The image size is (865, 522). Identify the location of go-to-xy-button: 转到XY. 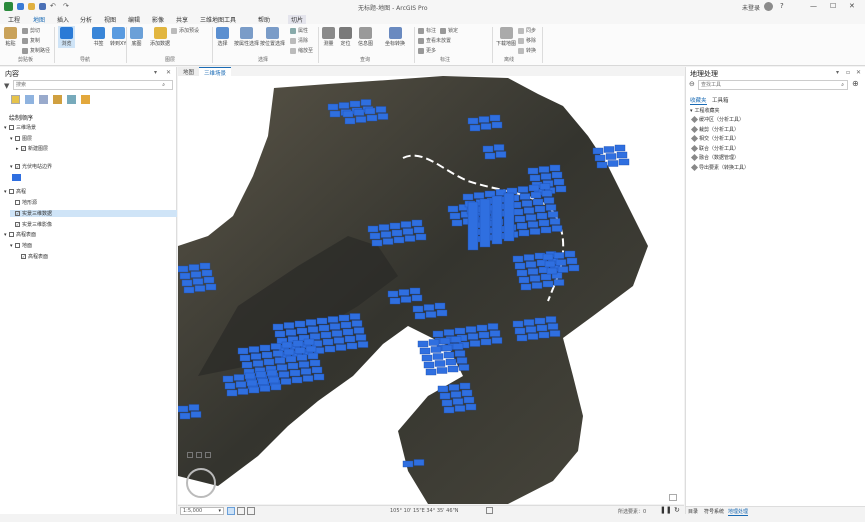
(118, 37).